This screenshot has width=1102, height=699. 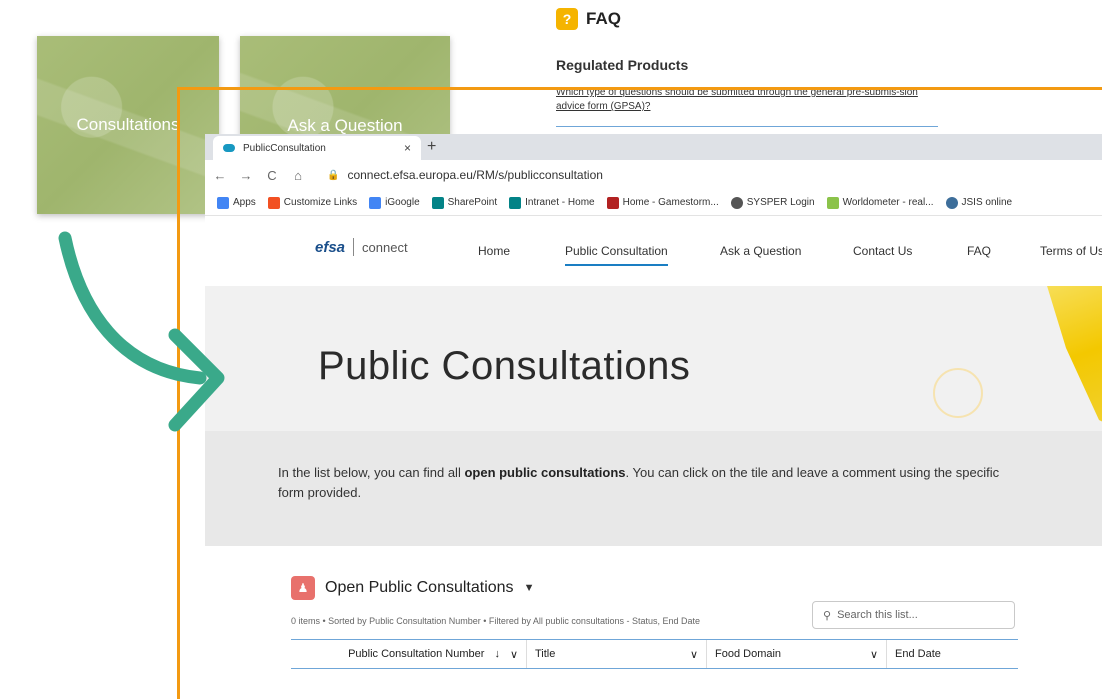 I want to click on chevron-down-icon: ▼, so click(x=529, y=588).